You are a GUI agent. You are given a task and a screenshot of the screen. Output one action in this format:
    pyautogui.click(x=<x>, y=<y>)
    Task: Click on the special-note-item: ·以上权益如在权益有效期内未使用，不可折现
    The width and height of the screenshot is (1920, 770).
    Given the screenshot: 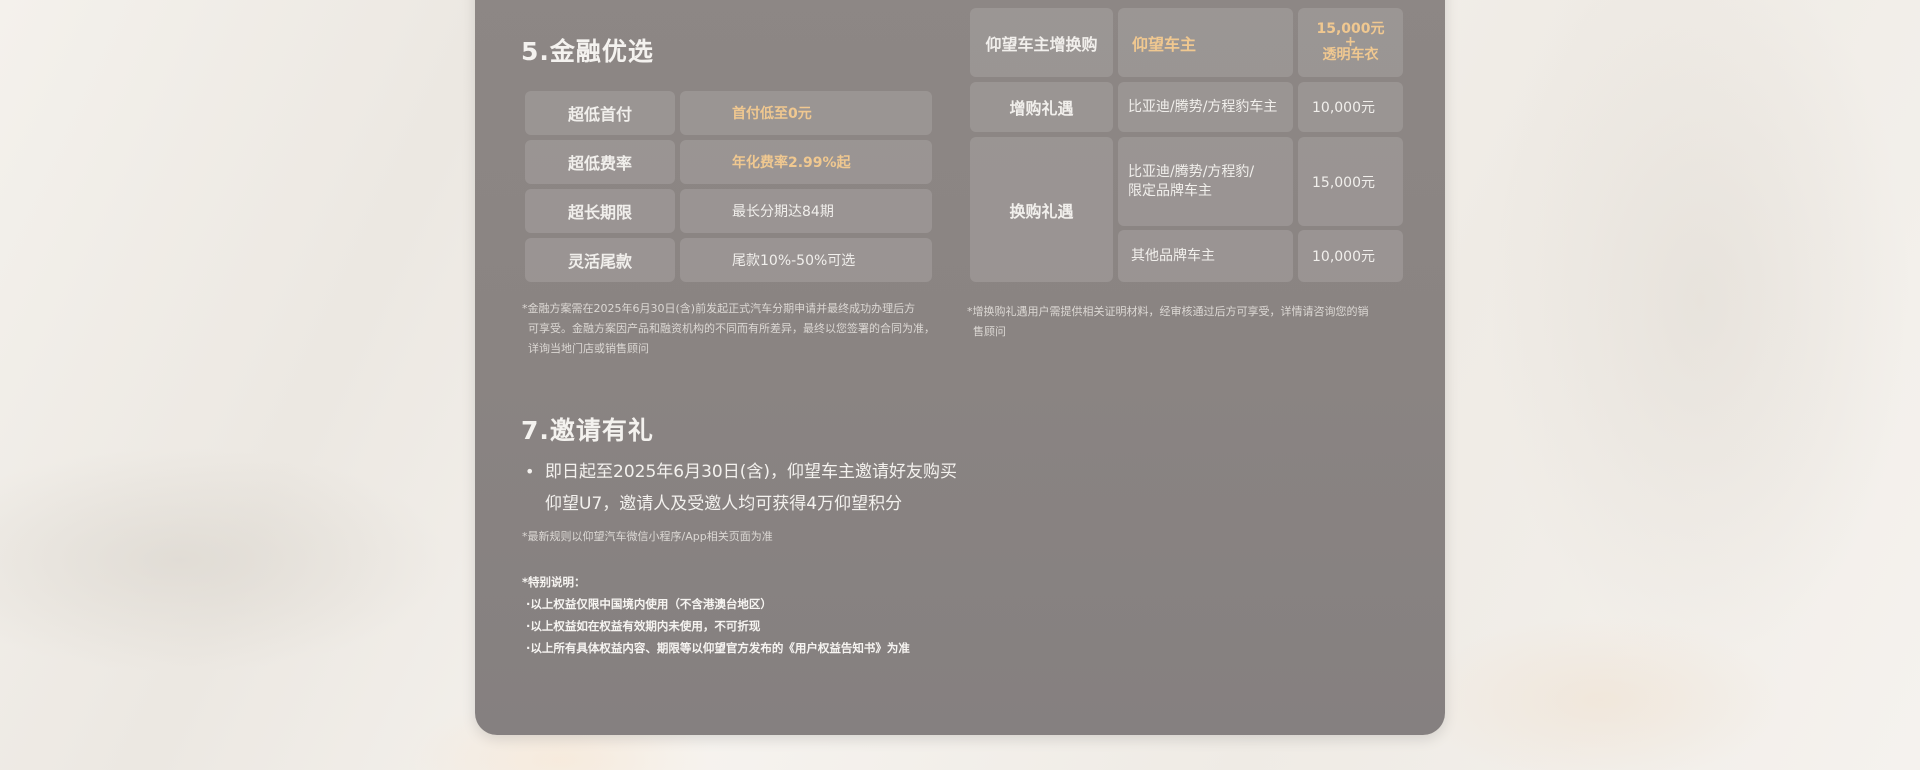 What is the action you would take?
    pyautogui.click(x=643, y=626)
    